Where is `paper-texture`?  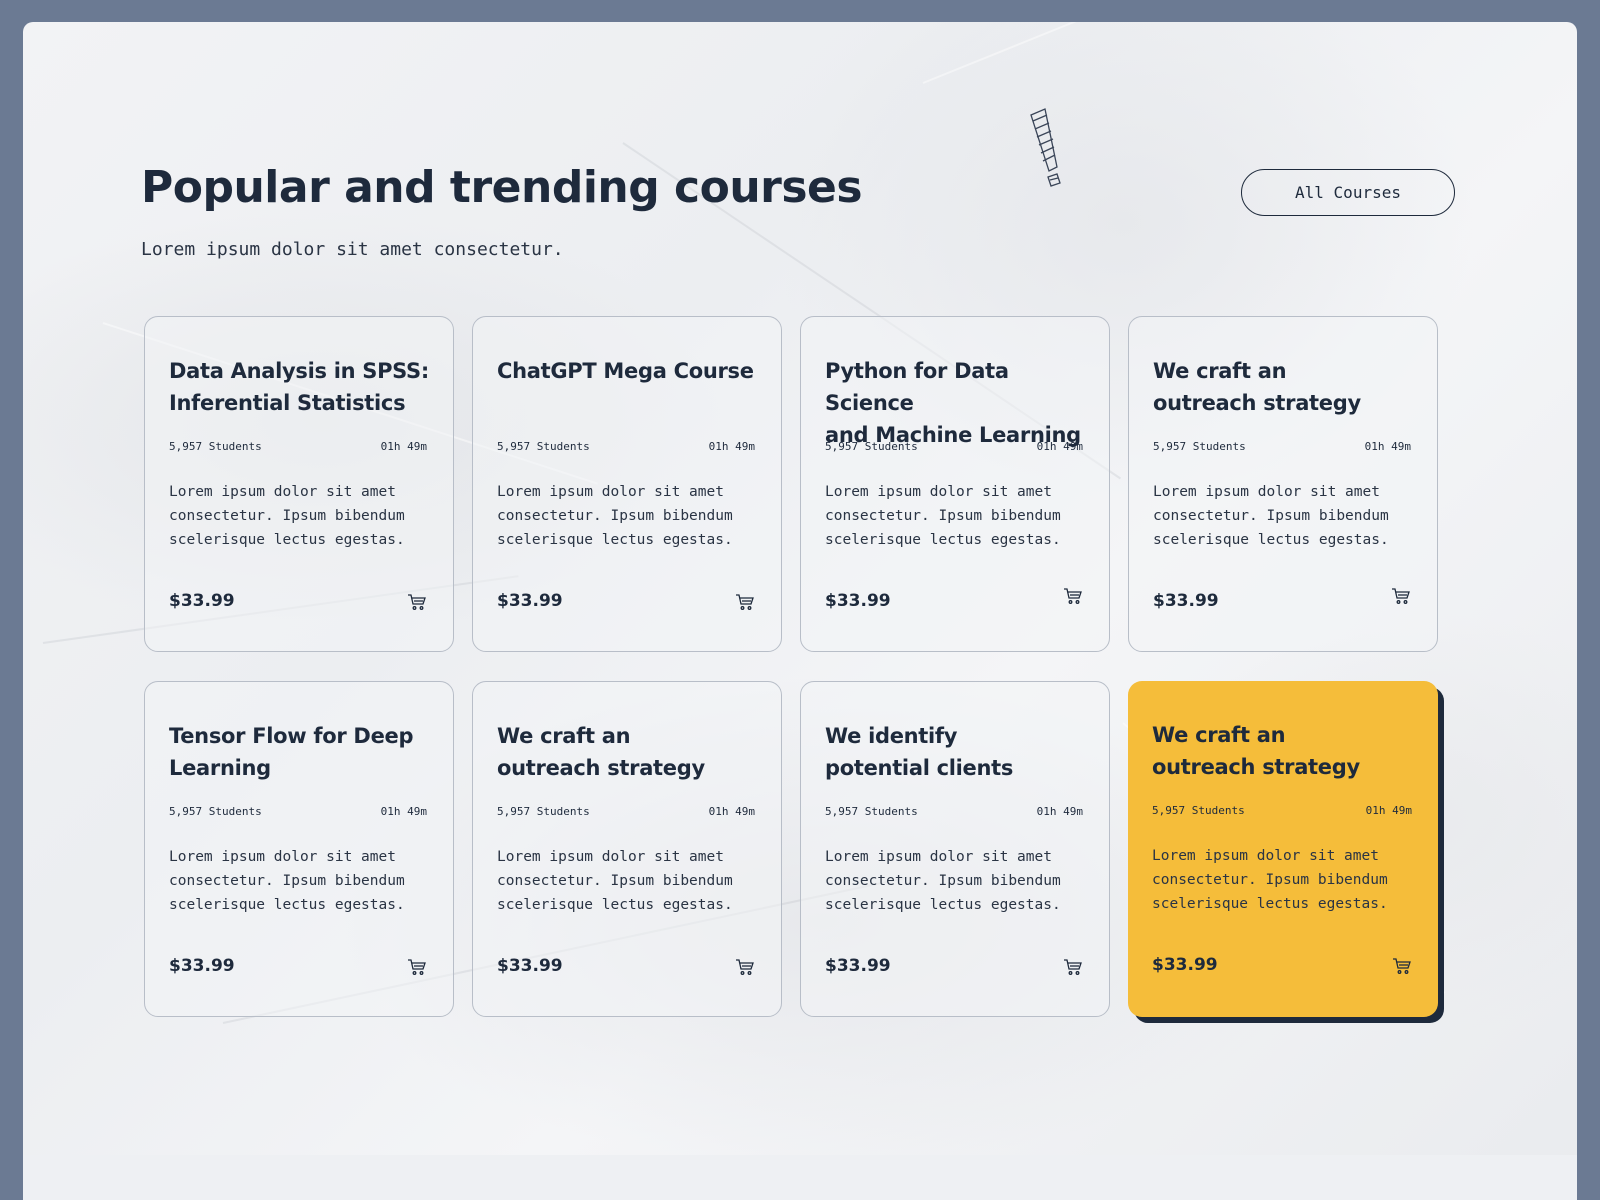 paper-texture is located at coordinates (1154, 53).